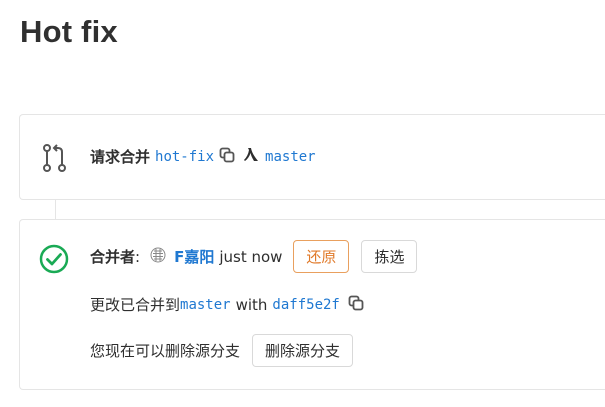 The height and width of the screenshot is (407, 605). What do you see at coordinates (165, 351) in the screenshot?
I see `delete-branch-hint: 您现在可以删除源分支` at bounding box center [165, 351].